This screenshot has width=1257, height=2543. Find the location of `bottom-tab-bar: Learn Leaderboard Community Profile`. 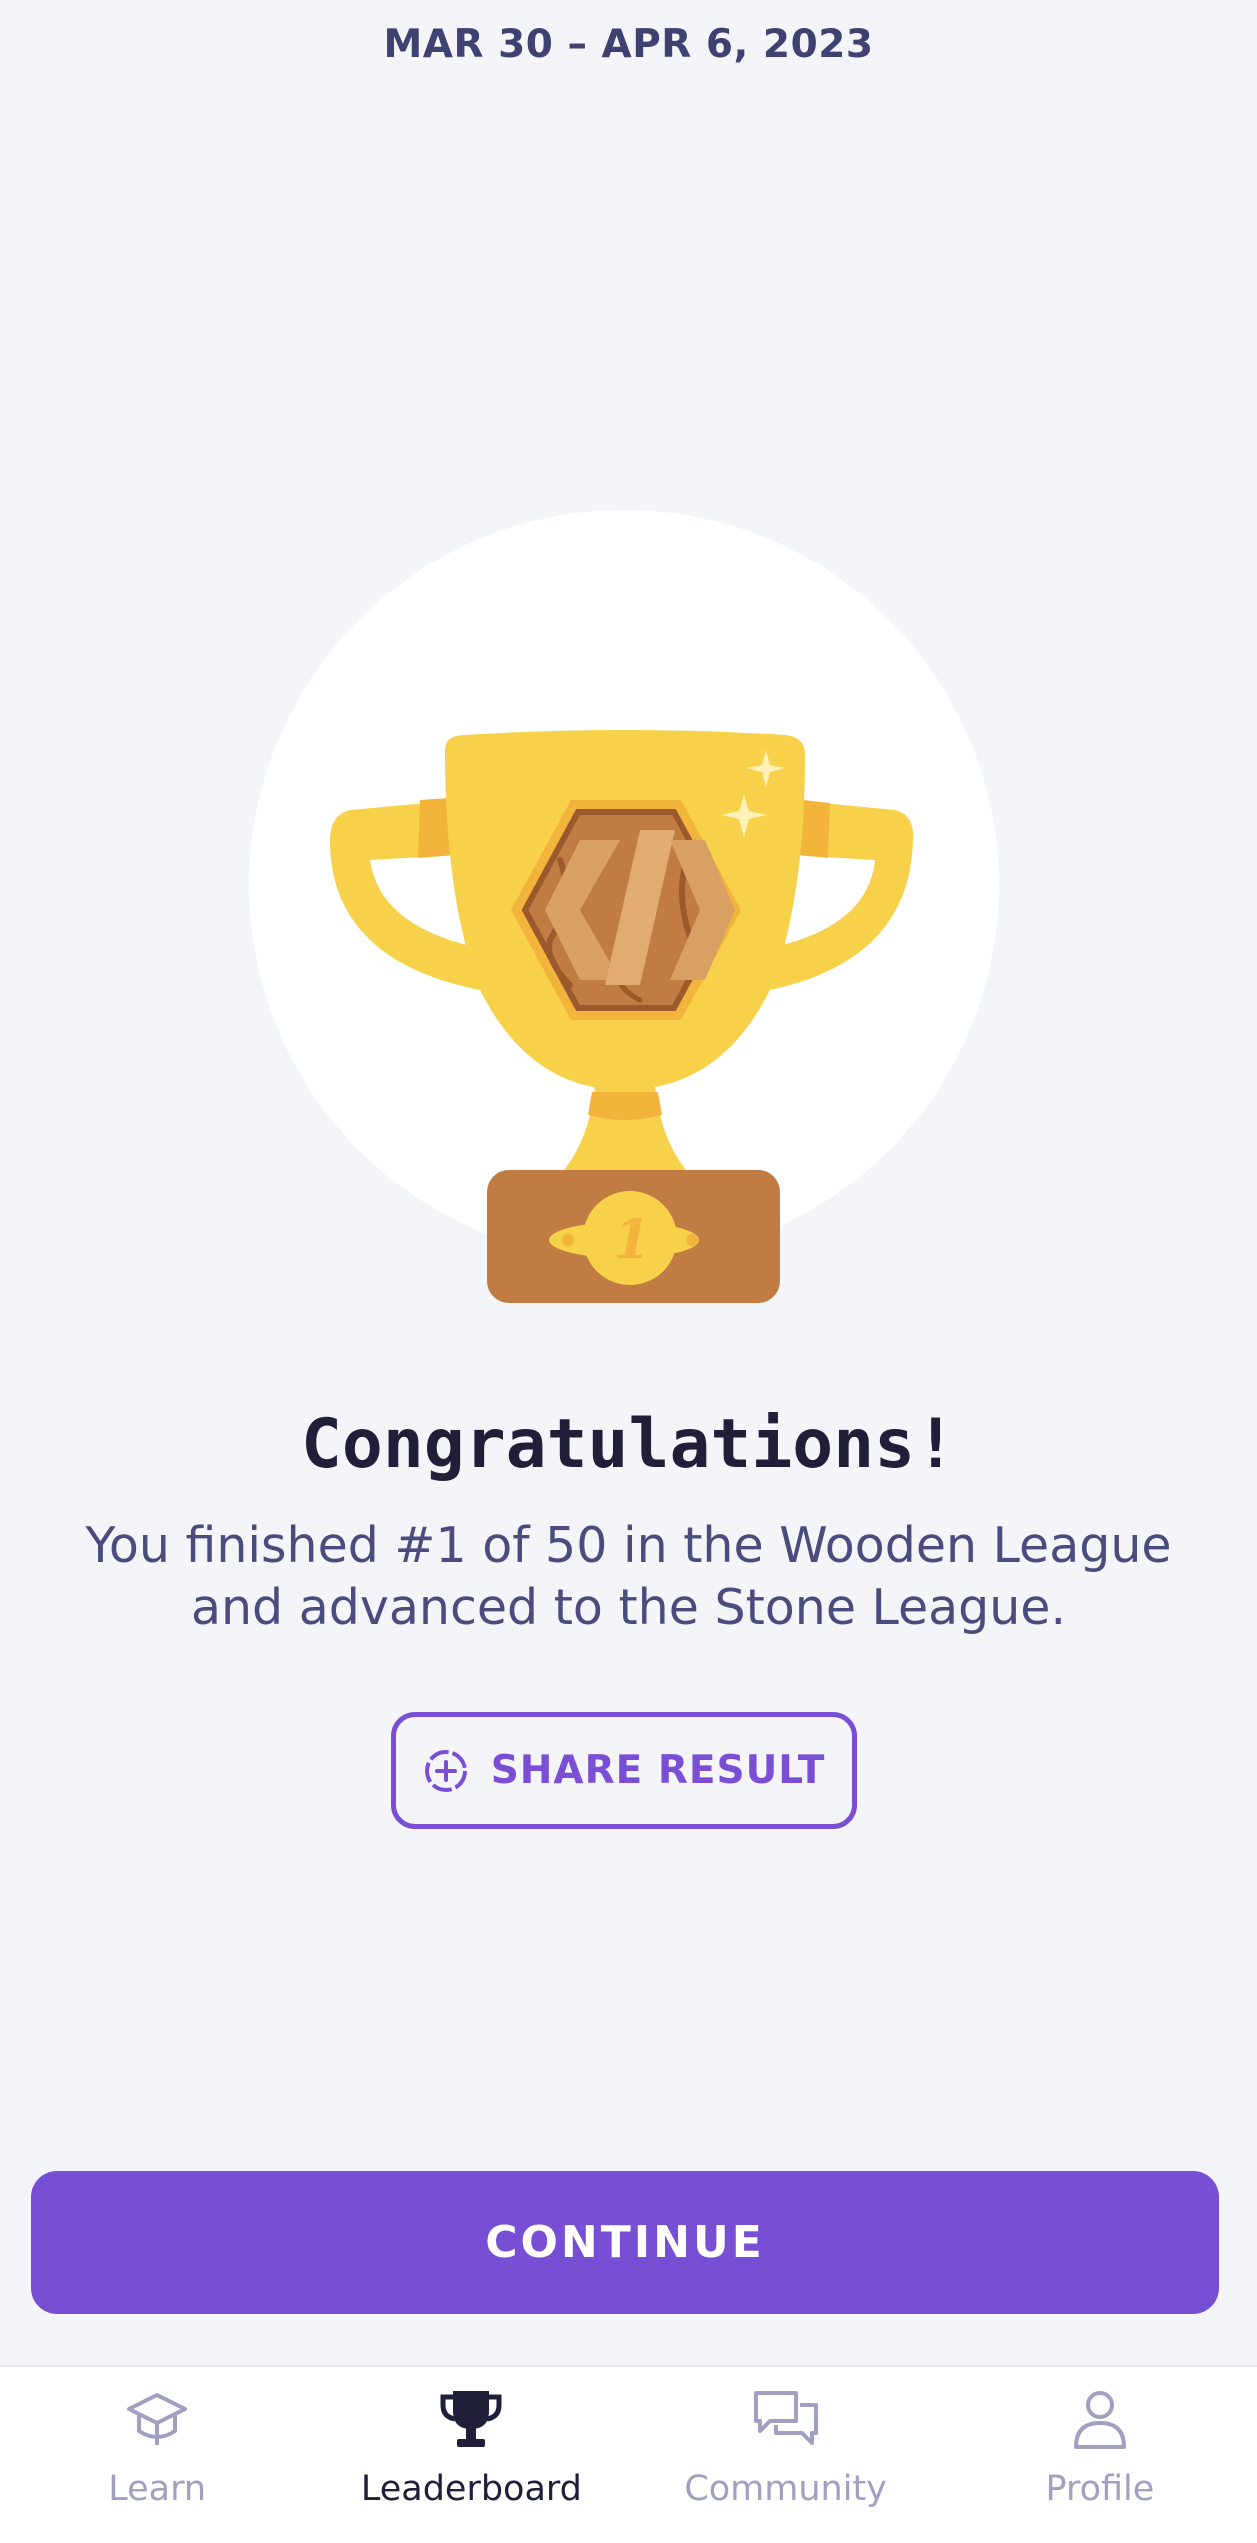

bottom-tab-bar: Learn Leaderboard Community Profile is located at coordinates (628, 2454).